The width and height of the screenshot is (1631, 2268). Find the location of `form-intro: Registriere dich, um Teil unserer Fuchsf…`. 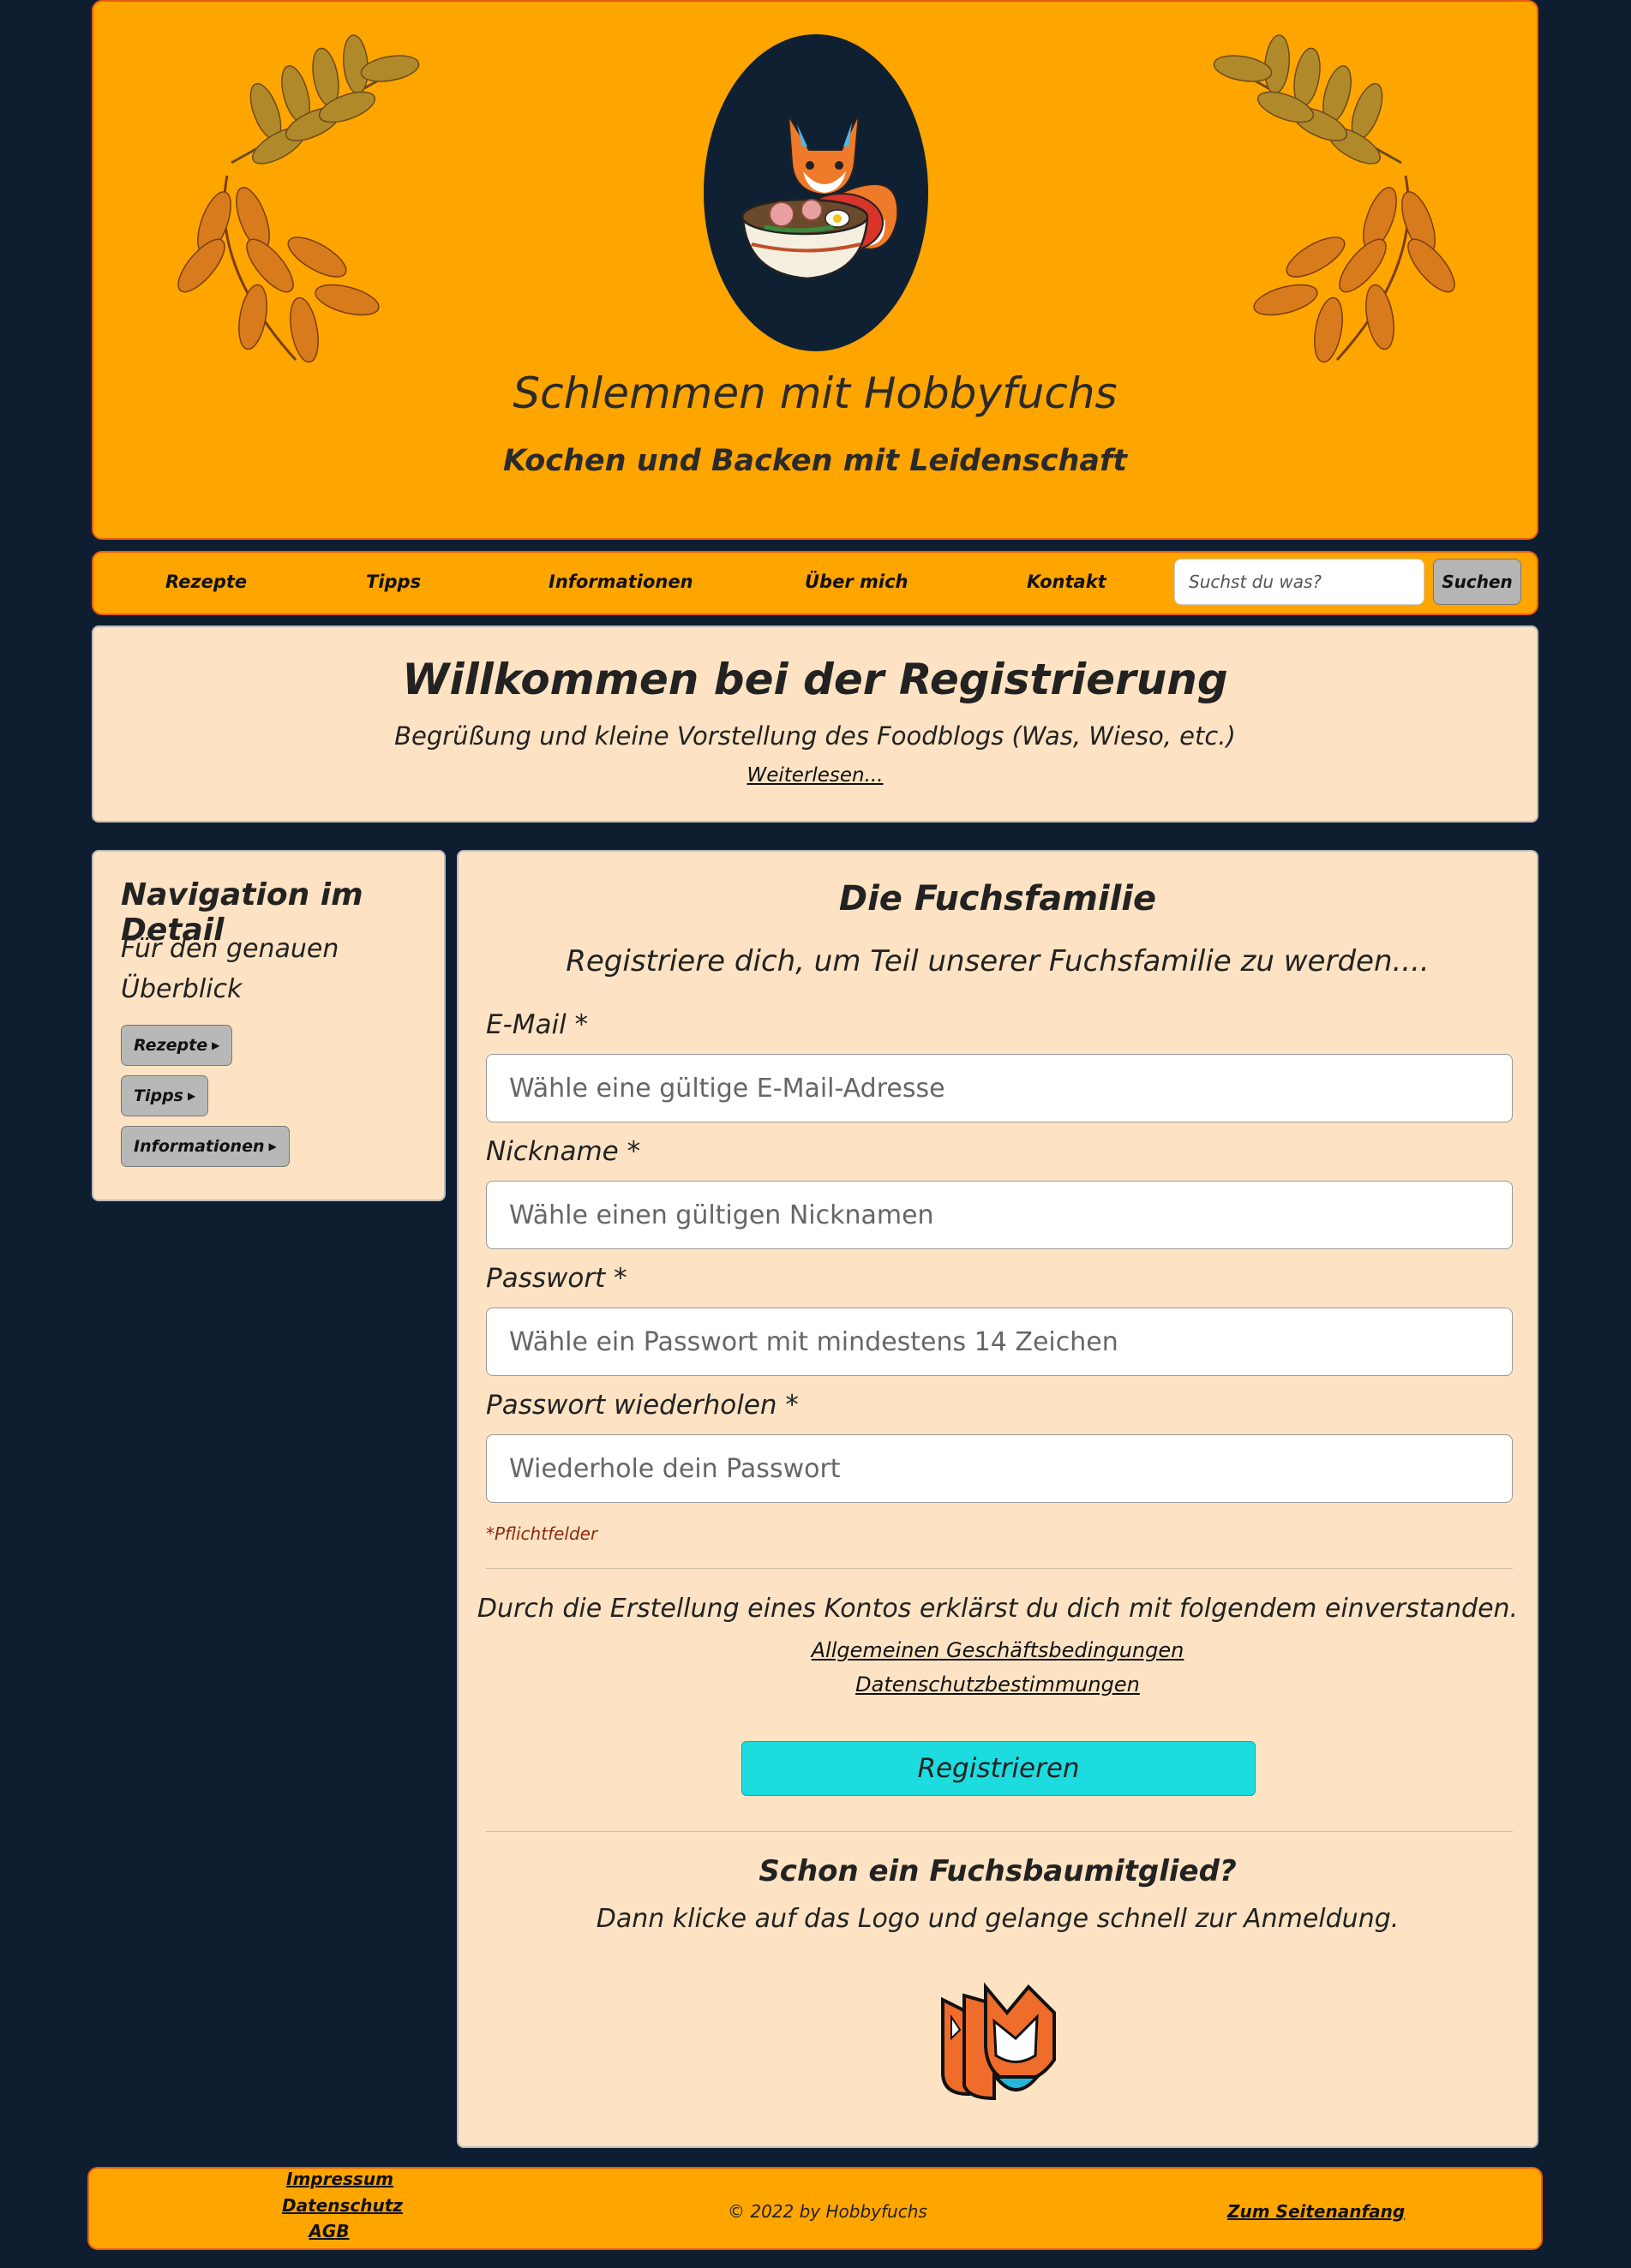

form-intro: Registriere dich, um Teil unserer Fuchsf… is located at coordinates (998, 961).